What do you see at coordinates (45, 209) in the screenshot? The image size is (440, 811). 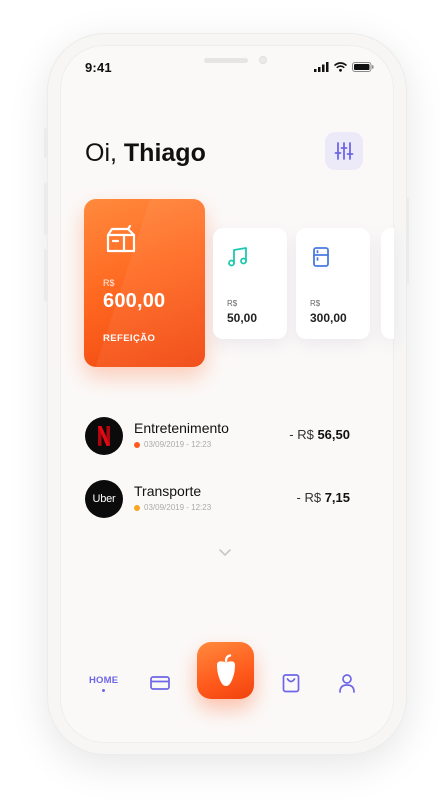 I see `phone-volume-up` at bounding box center [45, 209].